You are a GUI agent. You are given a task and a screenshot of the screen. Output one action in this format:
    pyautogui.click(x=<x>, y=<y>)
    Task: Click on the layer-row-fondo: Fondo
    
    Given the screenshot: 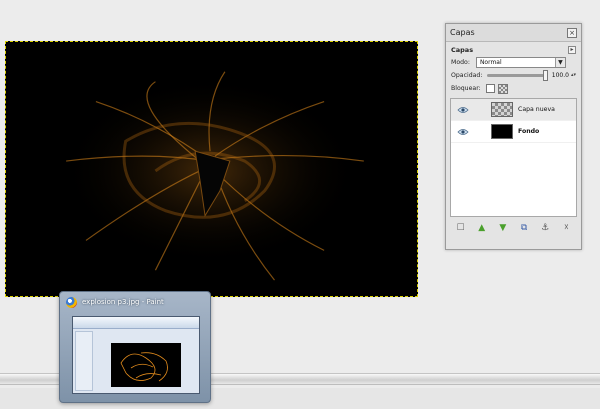 What is the action you would take?
    pyautogui.click(x=513, y=132)
    